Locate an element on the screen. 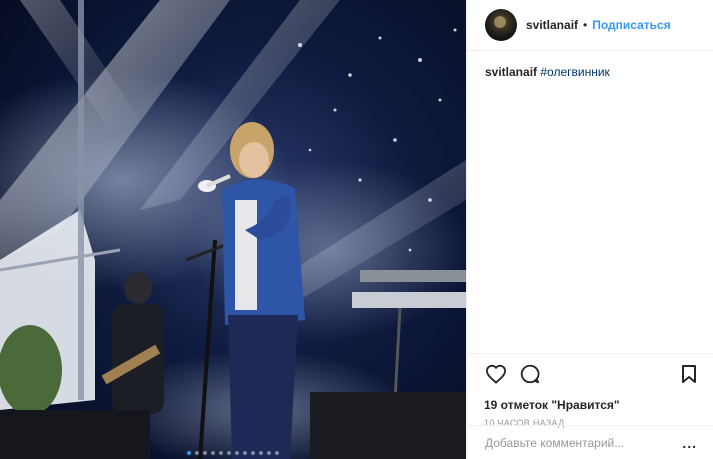 This screenshot has height=459, width=713. heart-icon is located at coordinates (496, 374).